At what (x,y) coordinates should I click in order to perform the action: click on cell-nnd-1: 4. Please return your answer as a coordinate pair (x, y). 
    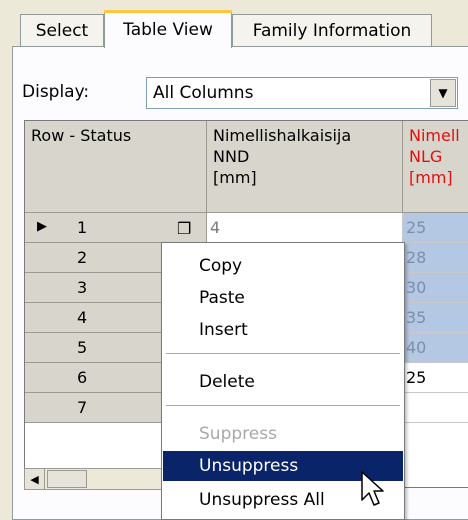
    Looking at the image, I should click on (305, 228).